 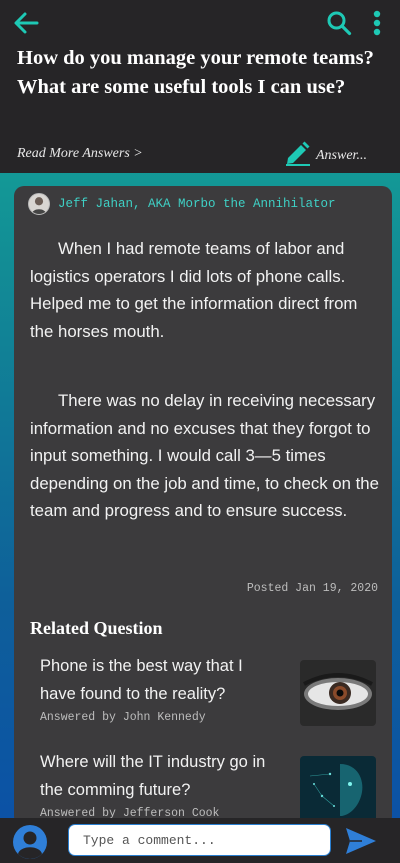 What do you see at coordinates (361, 841) in the screenshot?
I see `send-icon` at bounding box center [361, 841].